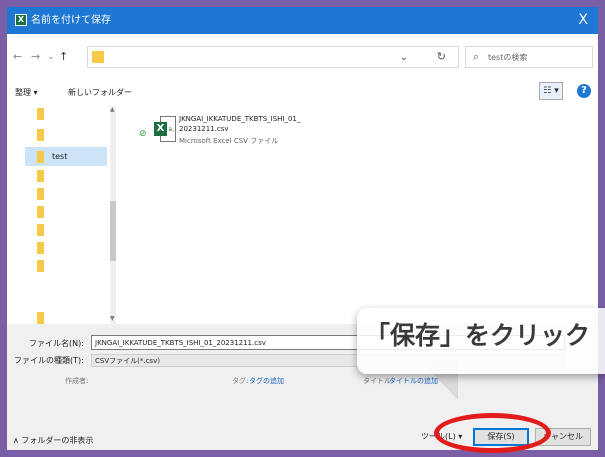 The width and height of the screenshot is (605, 457). What do you see at coordinates (127, 361) in the screenshot?
I see `filetype-value: CSVファイル(*.csv)` at bounding box center [127, 361].